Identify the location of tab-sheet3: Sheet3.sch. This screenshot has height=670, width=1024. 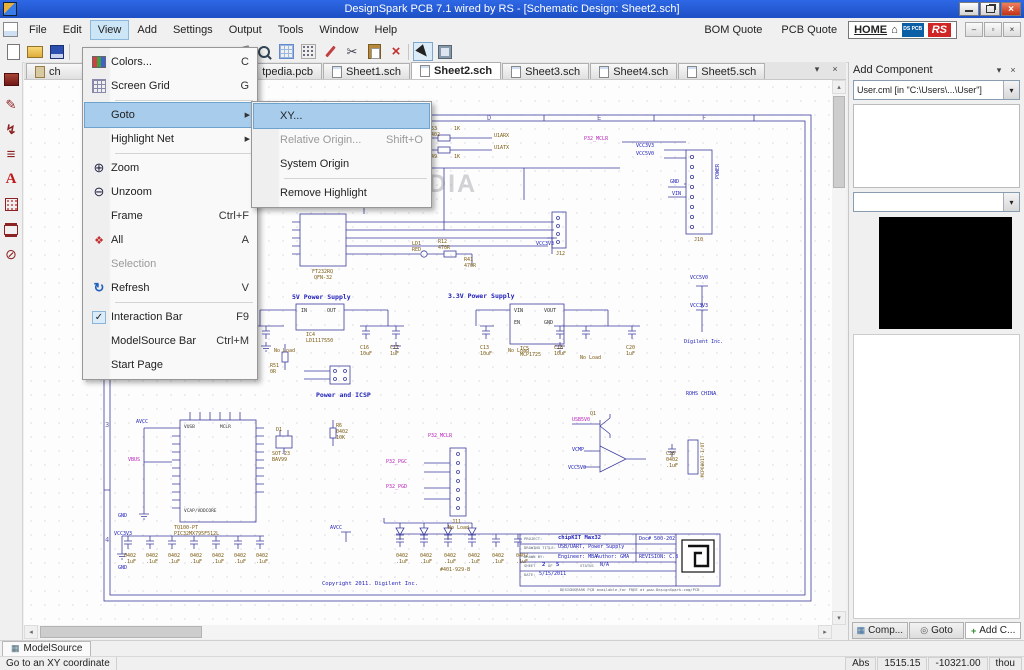
(546, 71).